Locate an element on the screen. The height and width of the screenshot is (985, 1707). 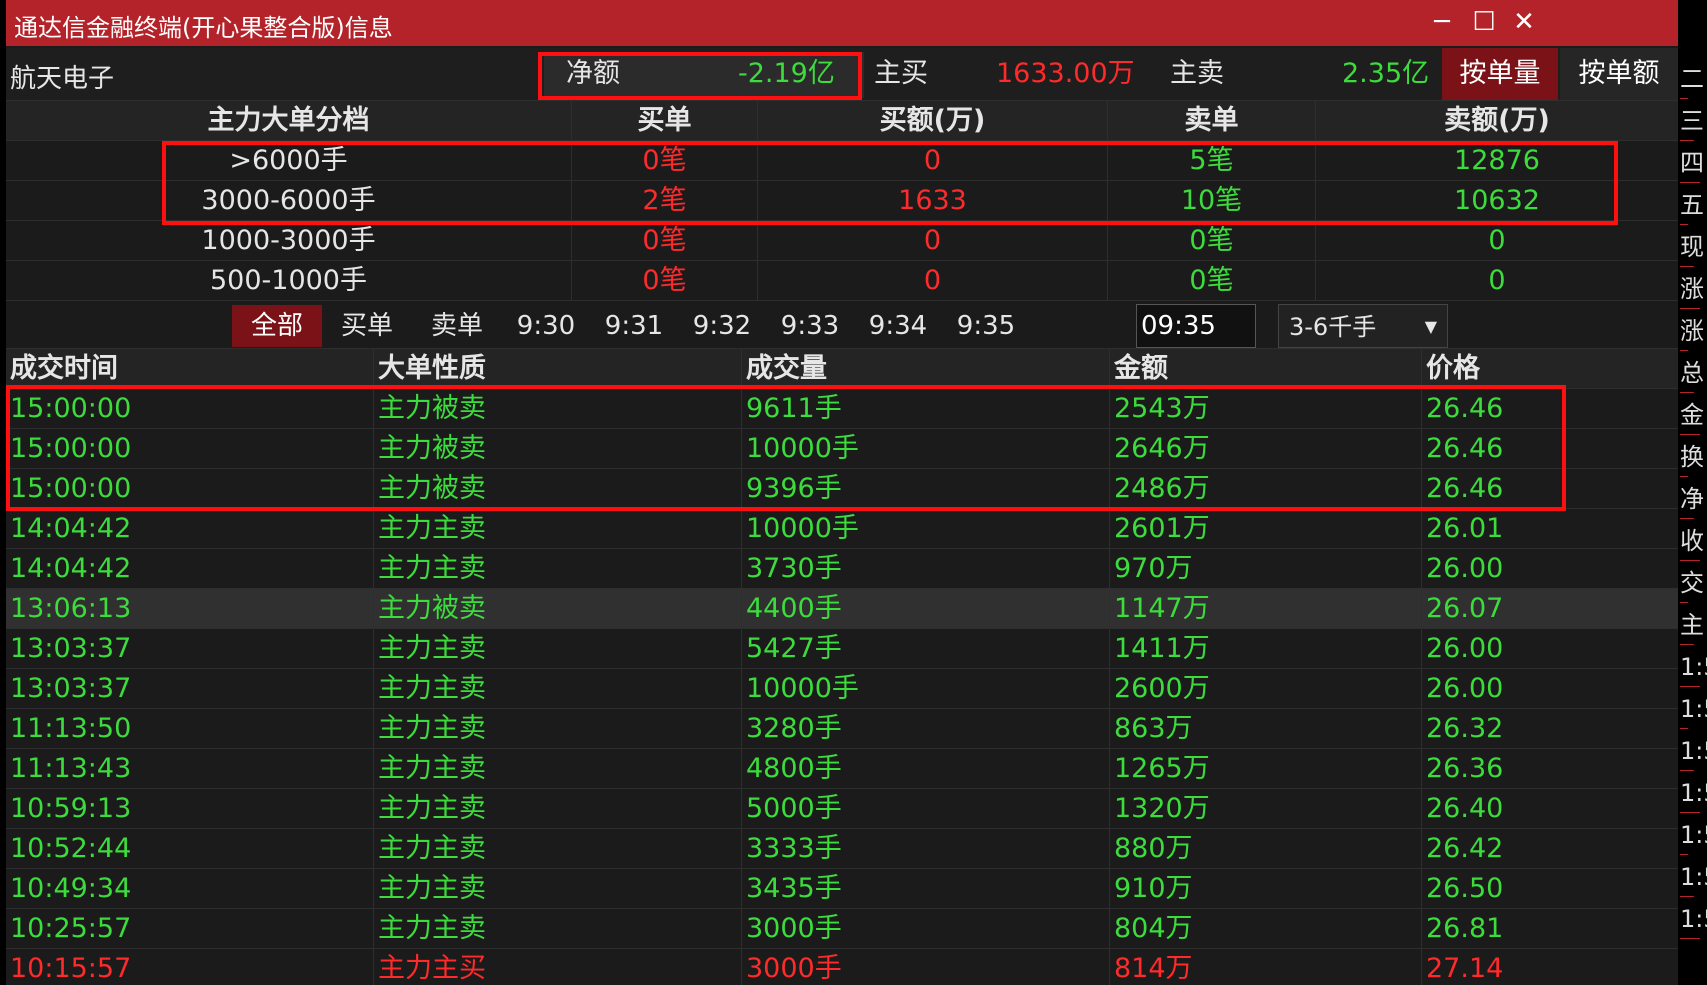
trade-time: 13:06:13 is located at coordinates (190, 609).